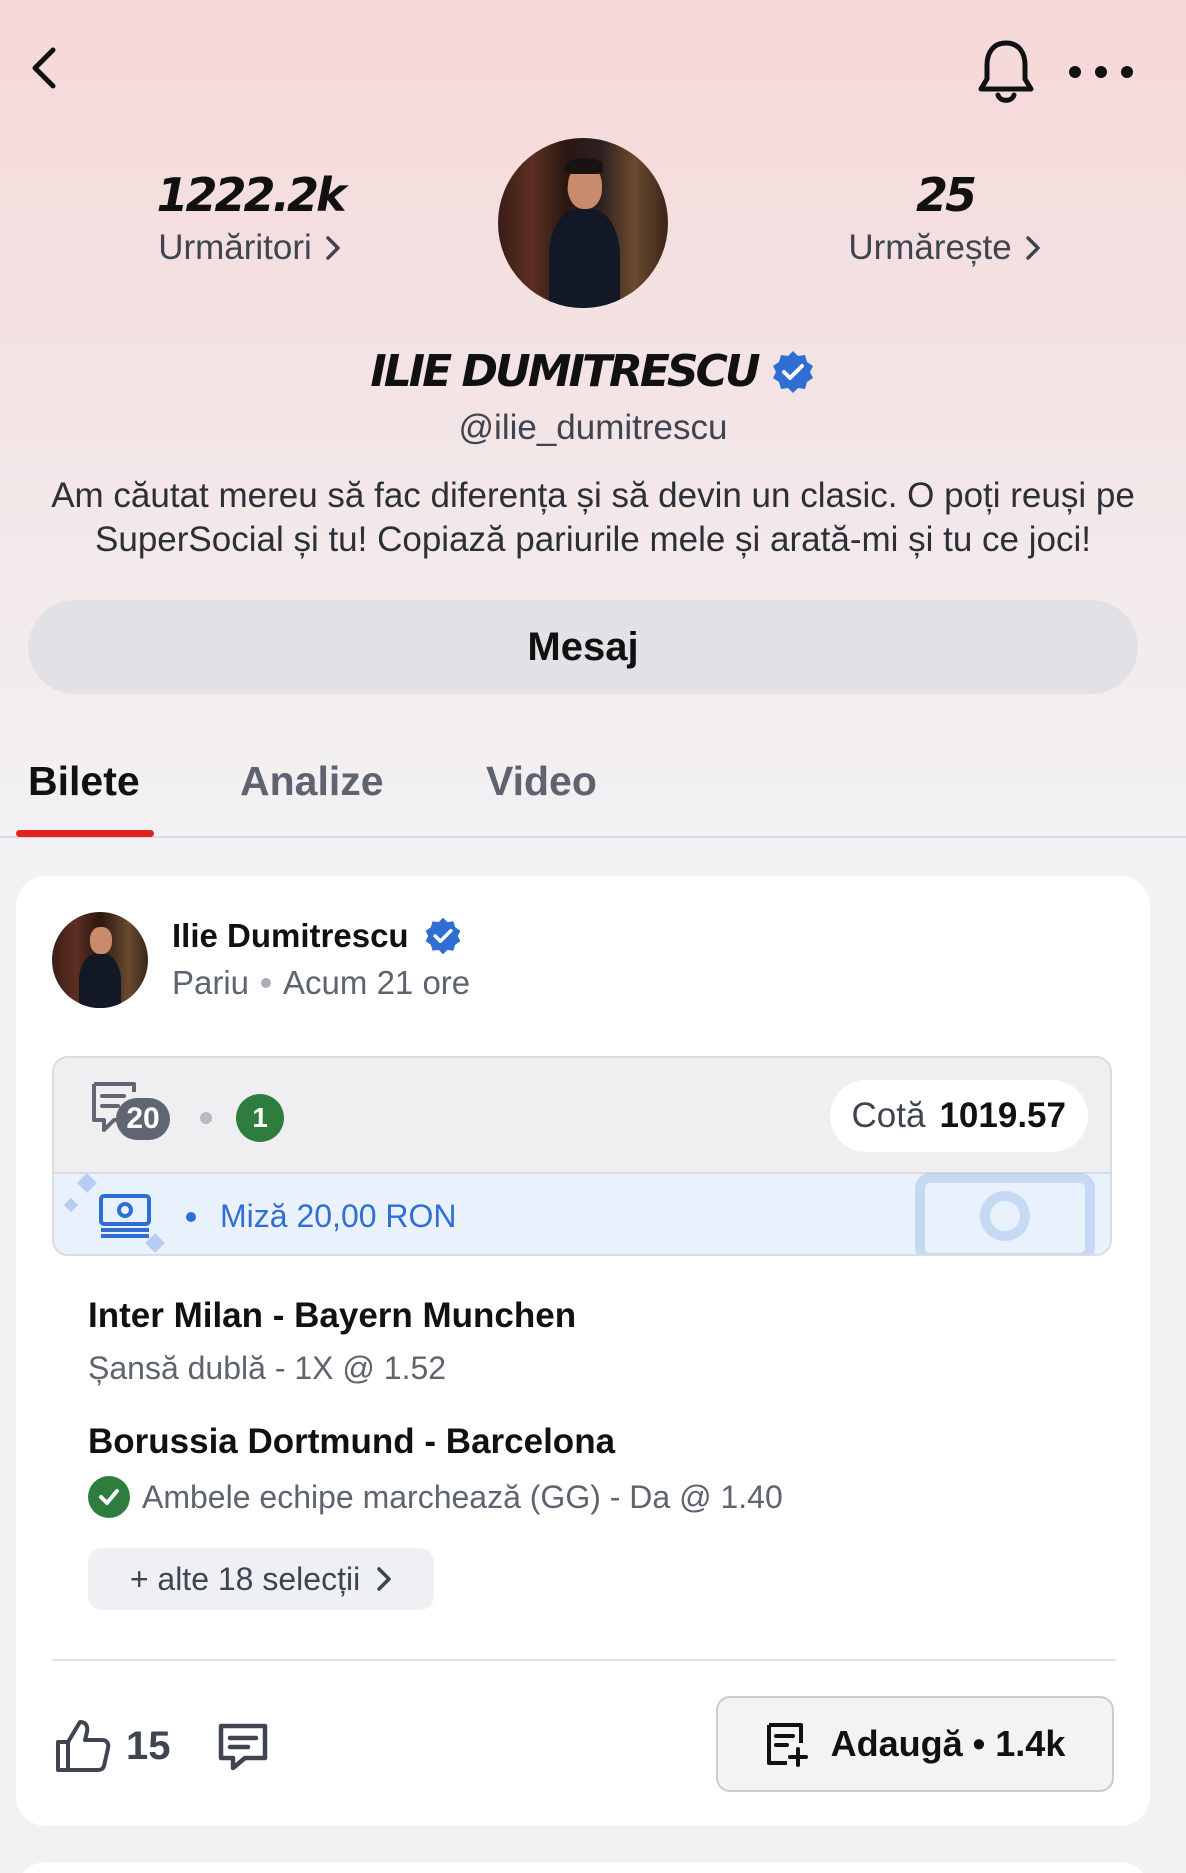 This screenshot has width=1186, height=1873. What do you see at coordinates (930, 247) in the screenshot?
I see `following-label: Urmărește` at bounding box center [930, 247].